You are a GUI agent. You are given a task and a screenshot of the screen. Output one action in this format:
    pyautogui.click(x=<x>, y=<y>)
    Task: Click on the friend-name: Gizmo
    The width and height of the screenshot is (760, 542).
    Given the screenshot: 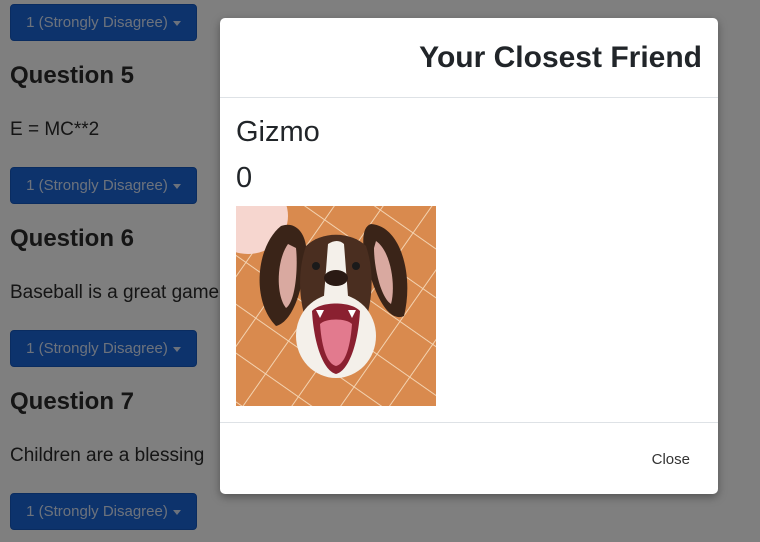 What is the action you would take?
    pyautogui.click(x=278, y=132)
    